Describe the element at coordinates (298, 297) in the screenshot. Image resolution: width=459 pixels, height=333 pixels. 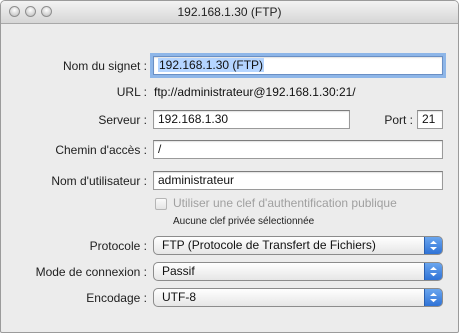
I see `encoding-popup: UTF-8` at that location.